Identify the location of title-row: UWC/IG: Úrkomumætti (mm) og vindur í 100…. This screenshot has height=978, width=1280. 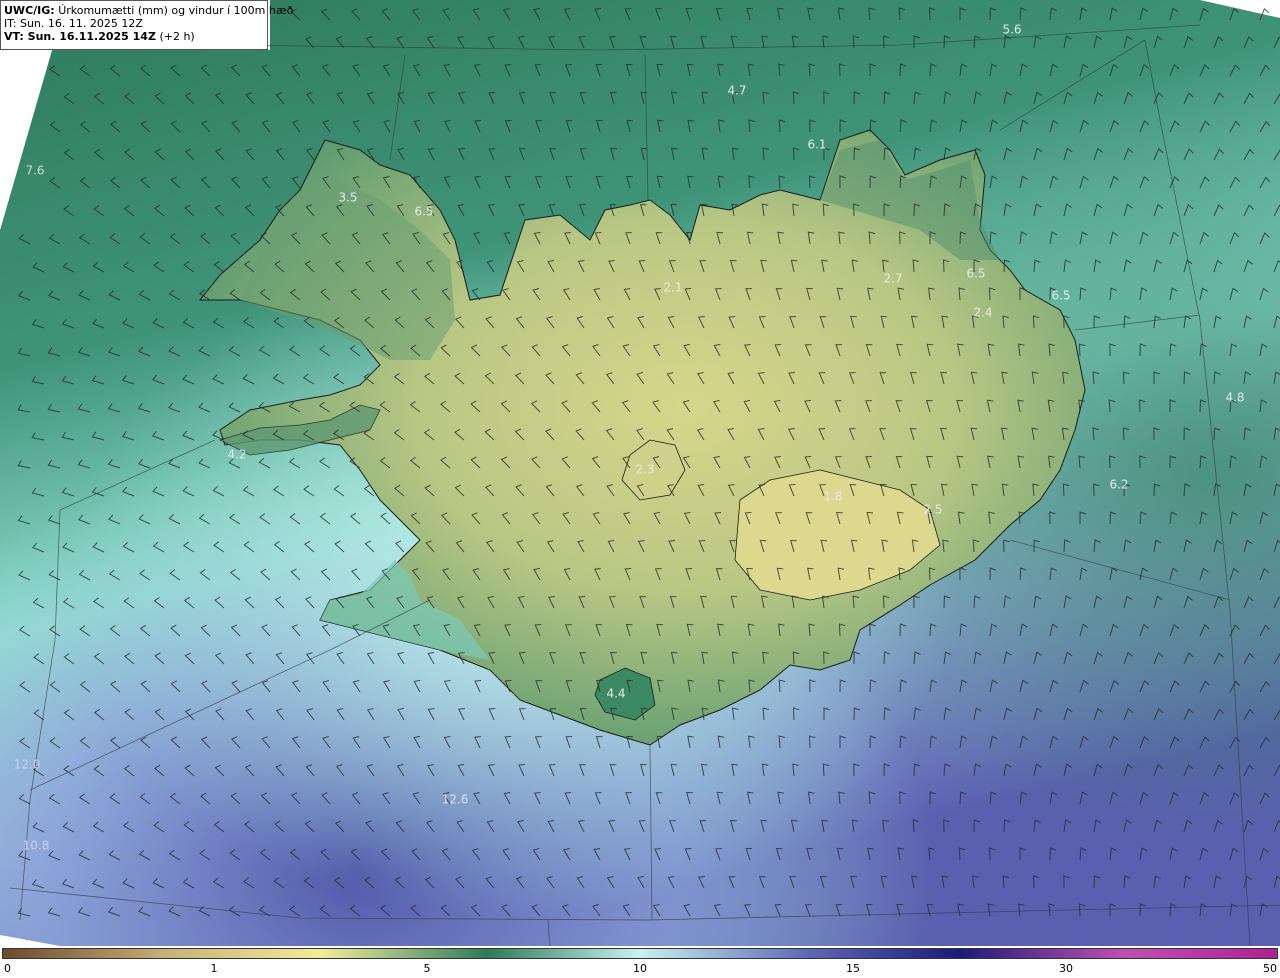
(148, 10).